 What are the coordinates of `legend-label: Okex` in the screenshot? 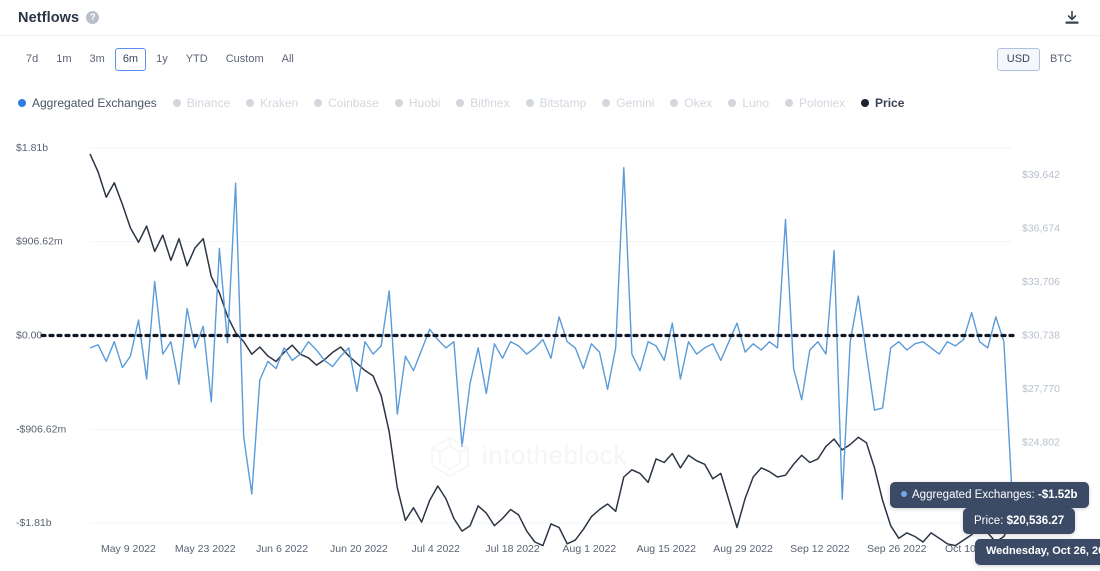 It's located at (698, 103).